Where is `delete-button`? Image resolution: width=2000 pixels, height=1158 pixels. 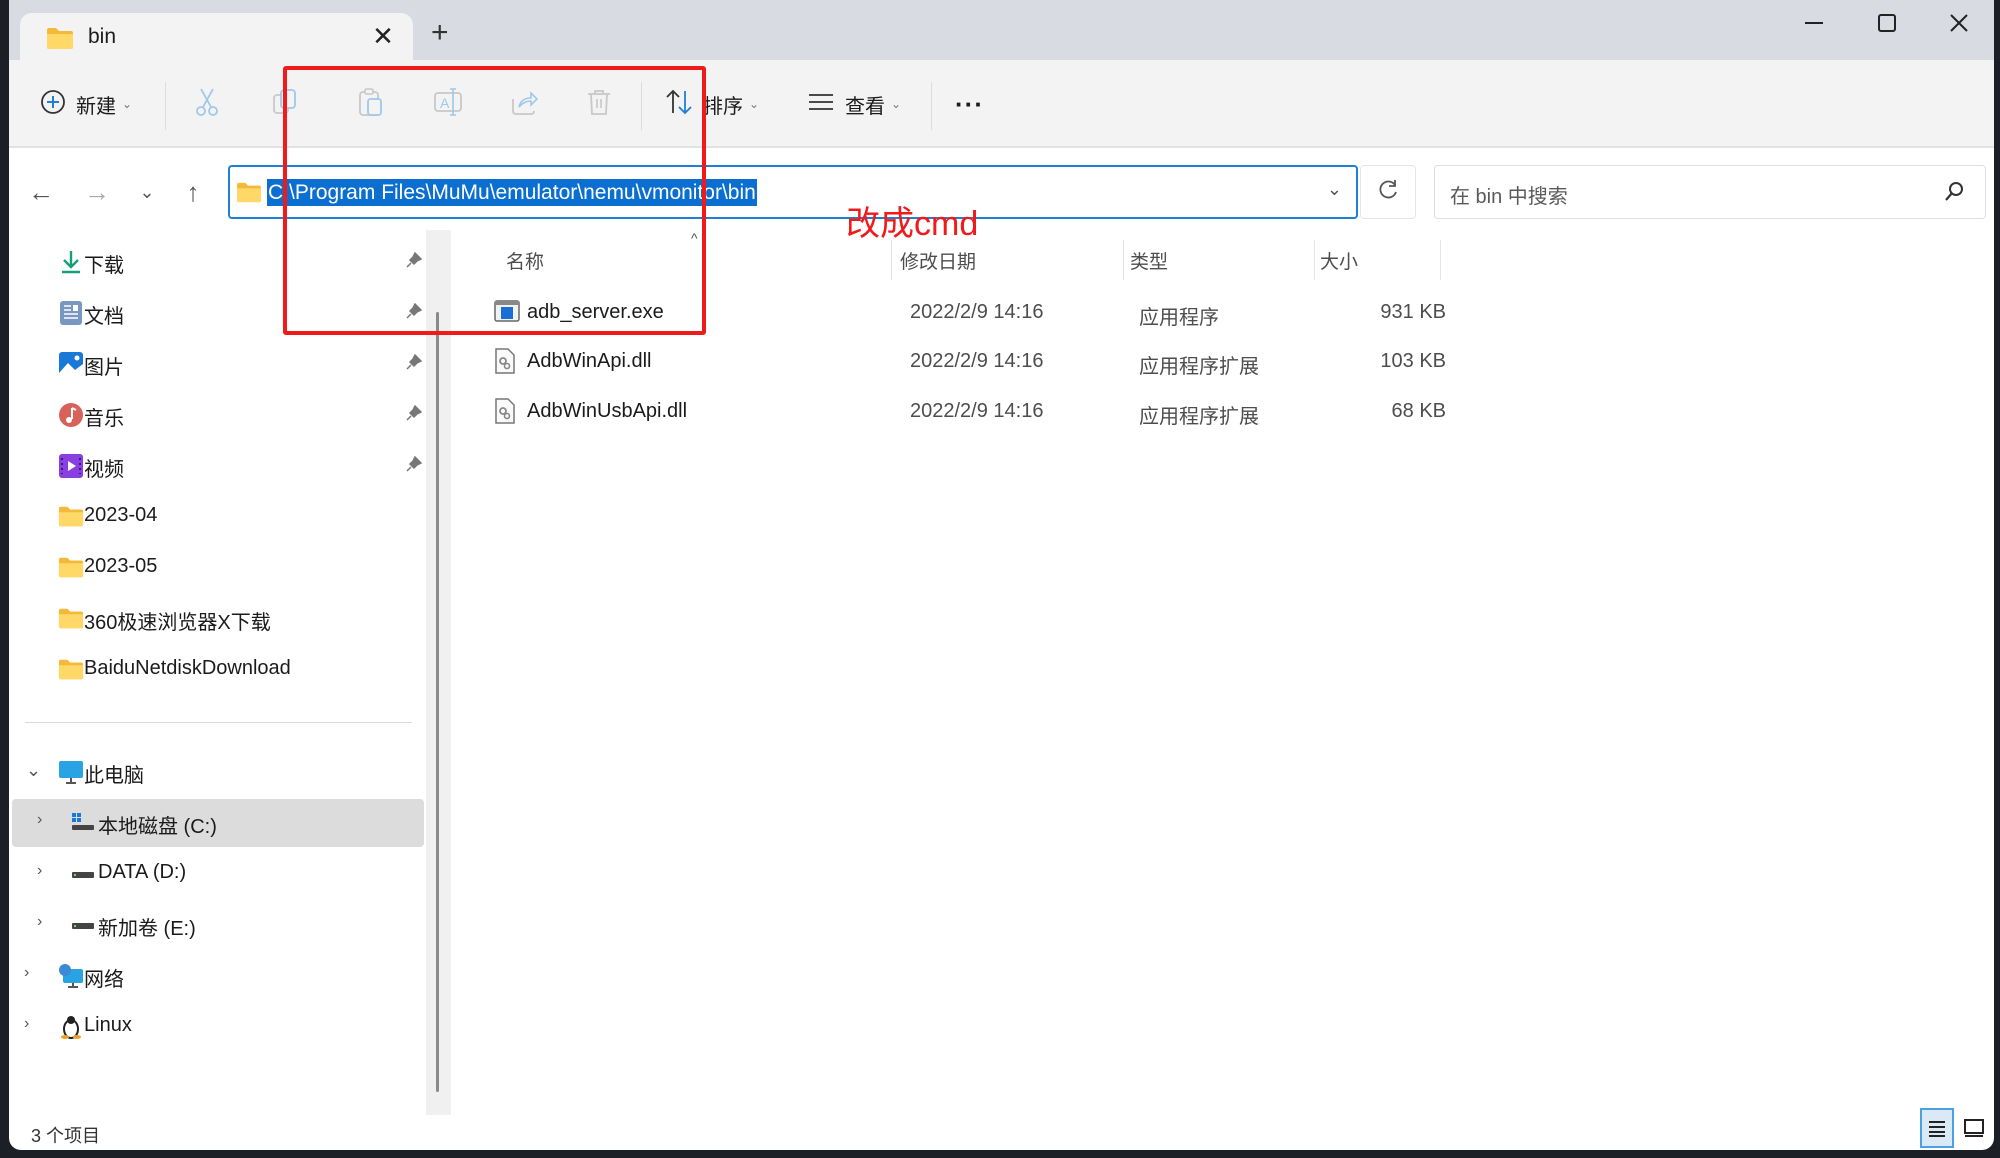
delete-button is located at coordinates (599, 104).